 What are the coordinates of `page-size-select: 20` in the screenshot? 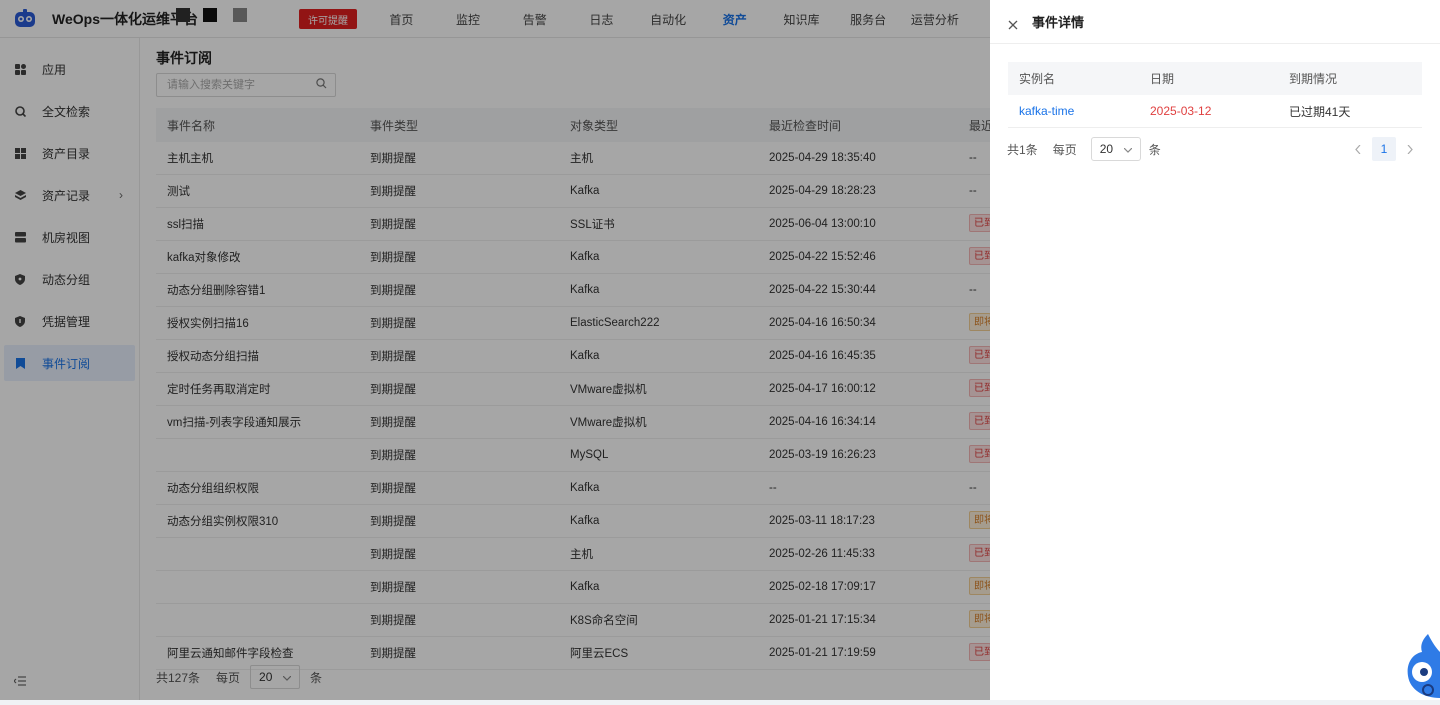 It's located at (1115, 149).